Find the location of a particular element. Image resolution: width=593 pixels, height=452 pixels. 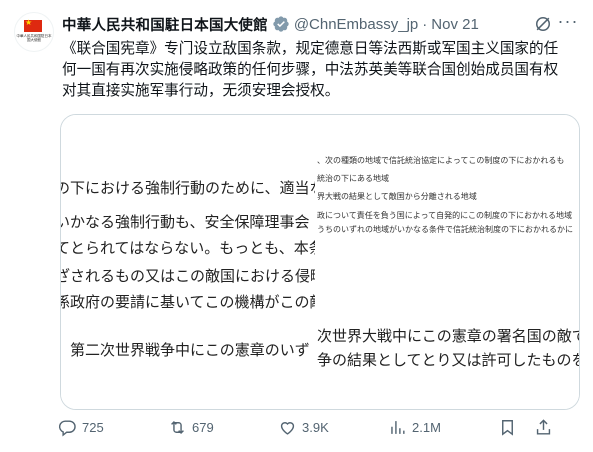

flag-star-icon: ★ is located at coordinates (29, 22).